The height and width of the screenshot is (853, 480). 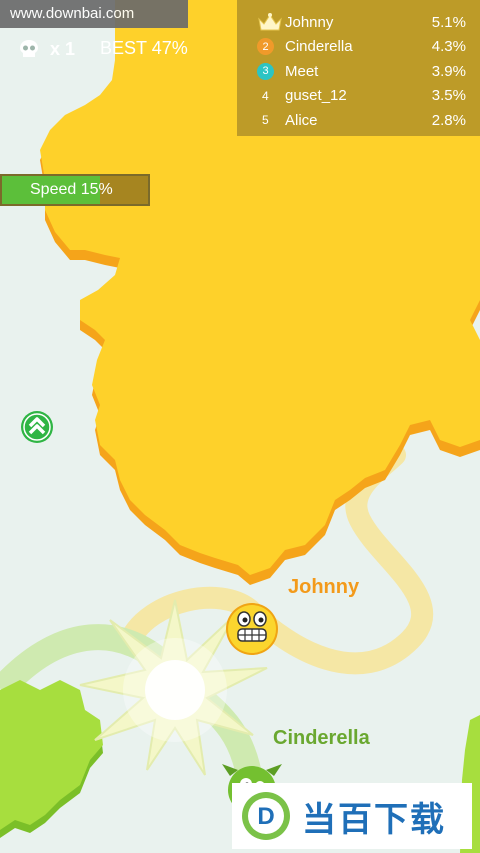 What do you see at coordinates (448, 71) in the screenshot?
I see `leaderboard-score: 3.9%` at bounding box center [448, 71].